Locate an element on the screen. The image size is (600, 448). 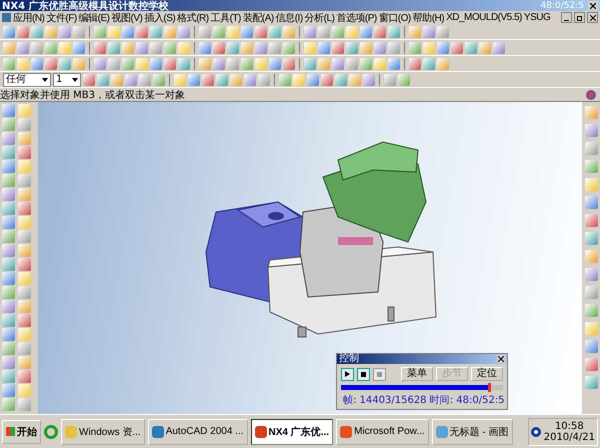
play-button is located at coordinates (347, 374).